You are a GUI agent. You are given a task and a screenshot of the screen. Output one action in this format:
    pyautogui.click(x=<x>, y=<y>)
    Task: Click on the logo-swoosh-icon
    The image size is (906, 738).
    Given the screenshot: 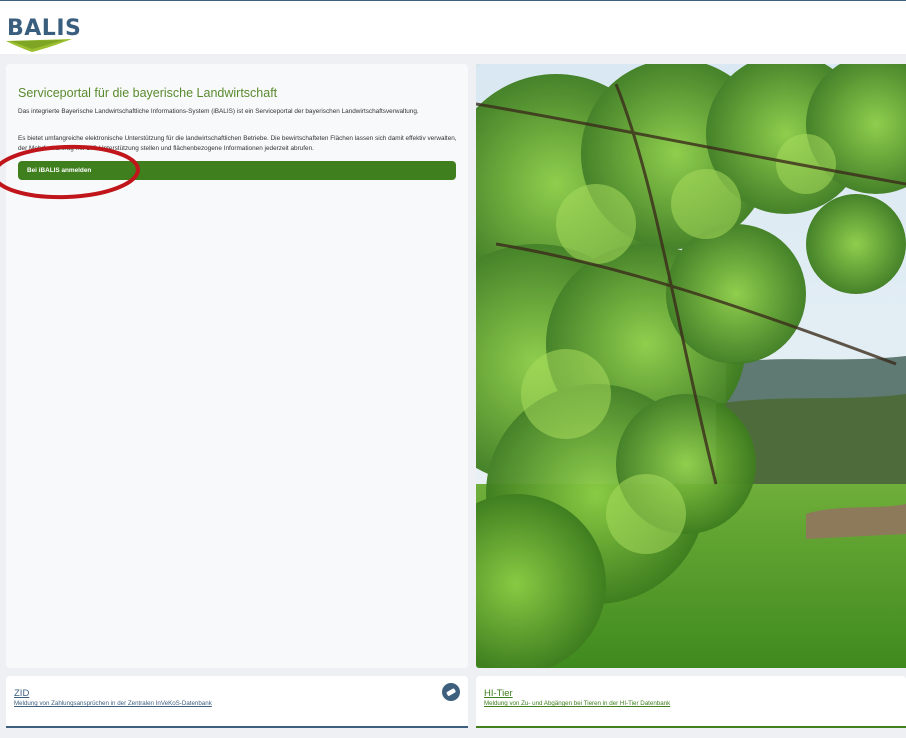 What is the action you would take?
    pyautogui.click(x=39, y=45)
    